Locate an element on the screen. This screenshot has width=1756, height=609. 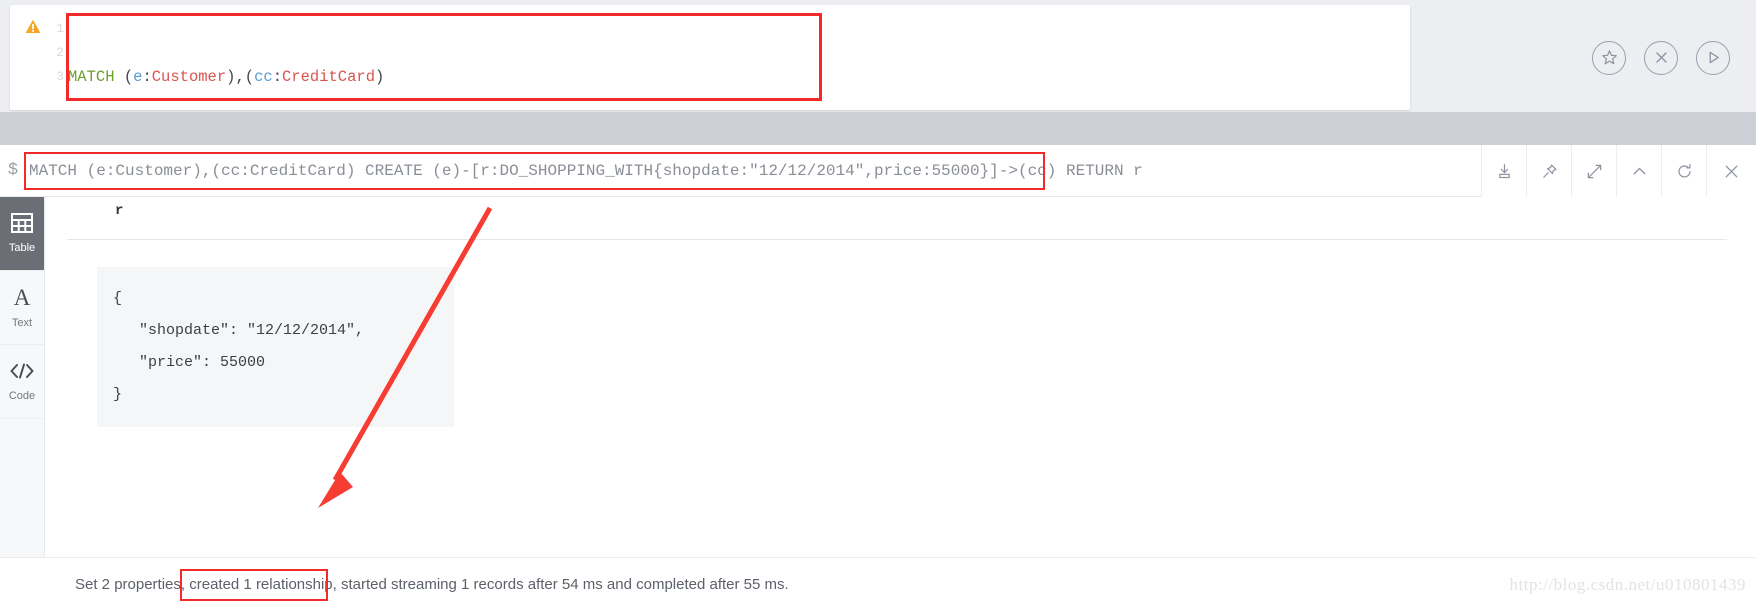
code-token: cc is located at coordinates (263, 77).